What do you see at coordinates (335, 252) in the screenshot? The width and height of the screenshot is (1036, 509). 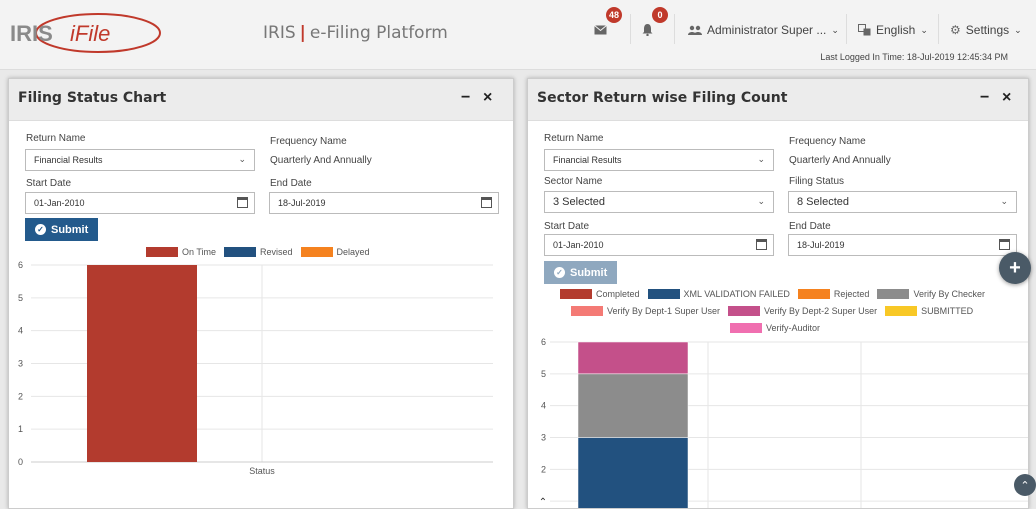 I see `legend-item-delayed: Delayed` at bounding box center [335, 252].